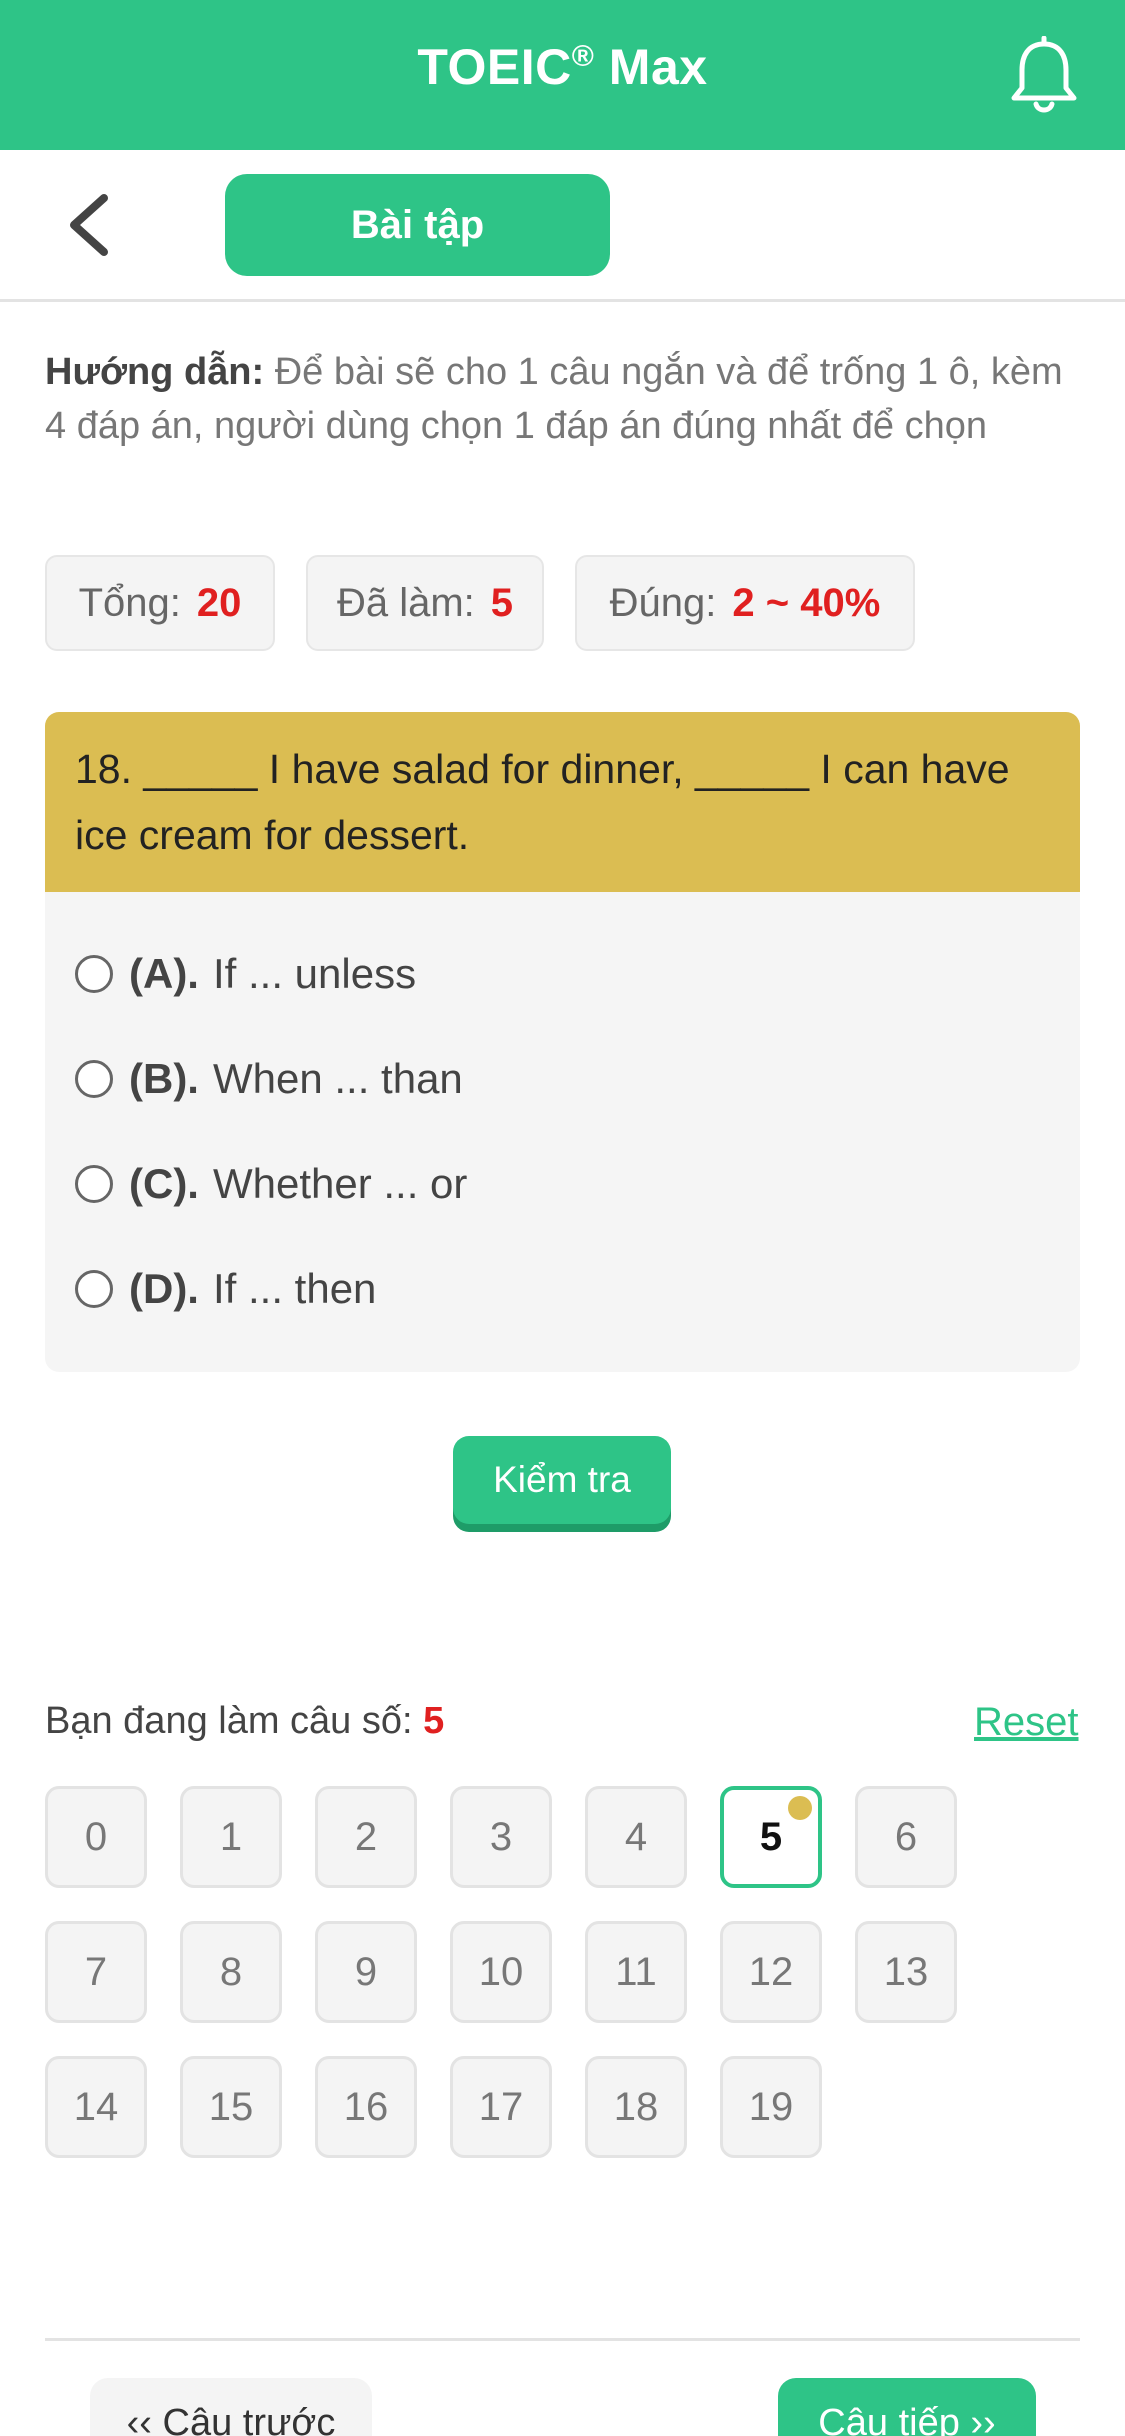 This screenshot has width=1125, height=2436. Describe the element at coordinates (906, 1837) in the screenshot. I see `question-number-cell: 6` at that location.